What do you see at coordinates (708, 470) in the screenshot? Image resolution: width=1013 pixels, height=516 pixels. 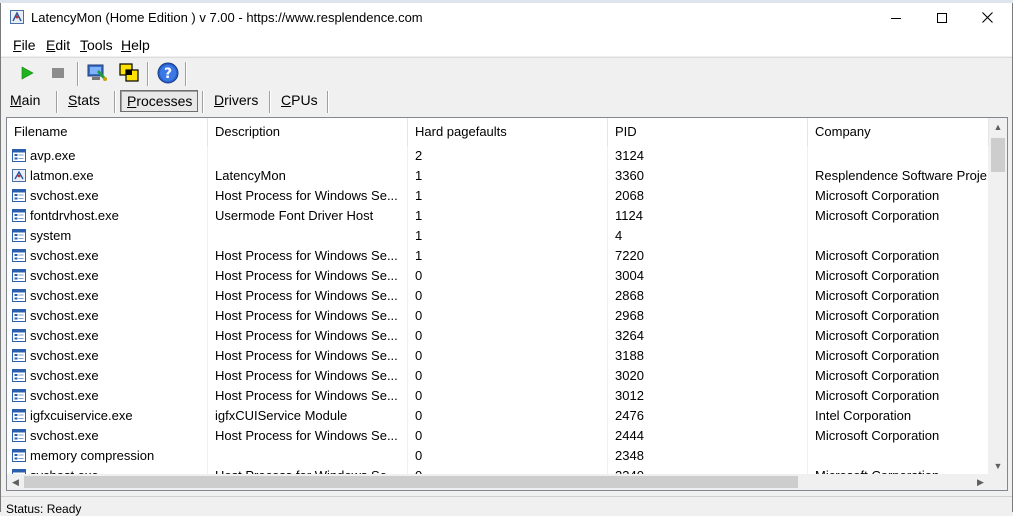 I see `cell-pid: 2340` at bounding box center [708, 470].